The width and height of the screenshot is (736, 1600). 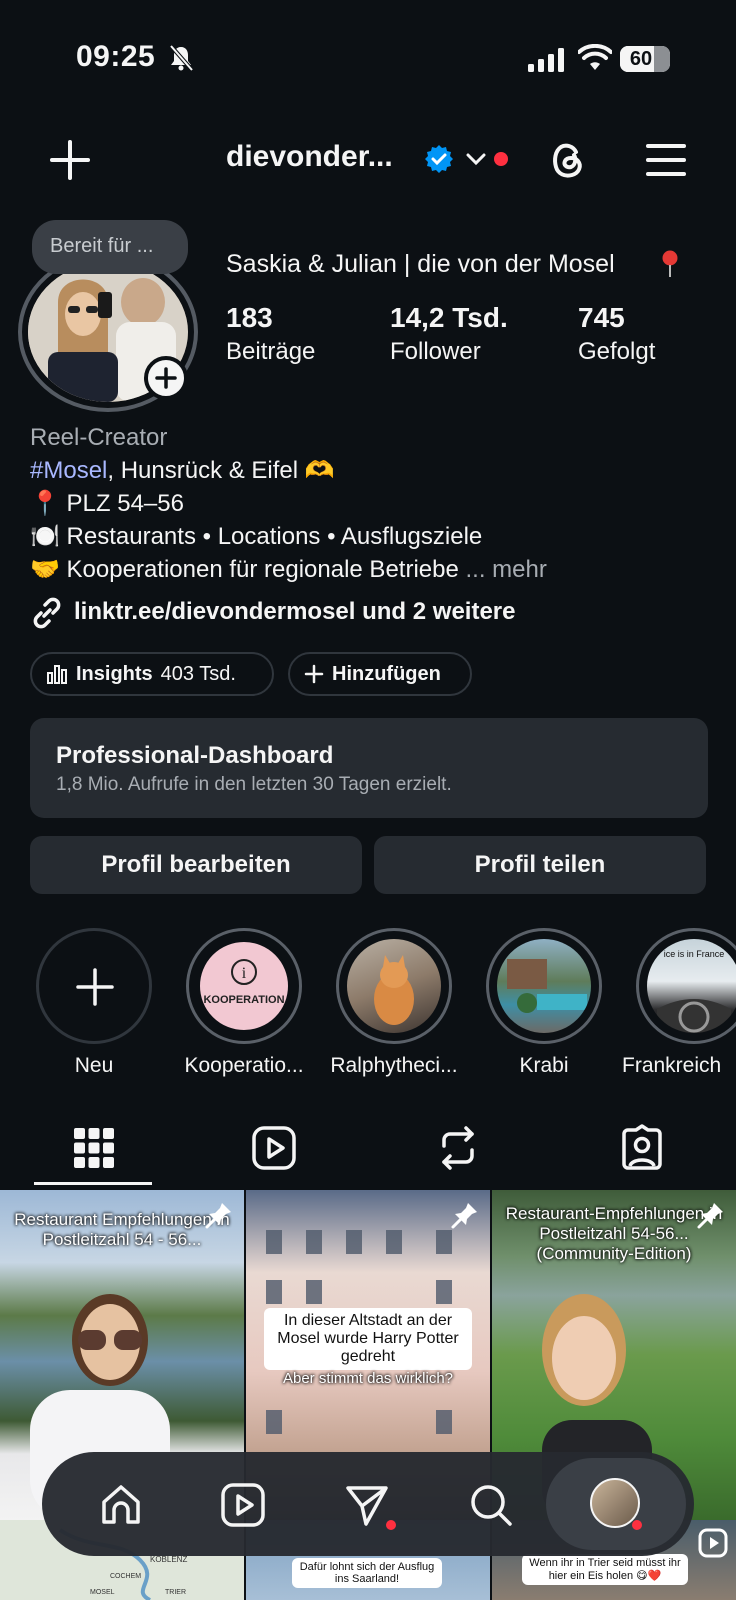 I want to click on highlight-ralphy, so click(x=394, y=986).